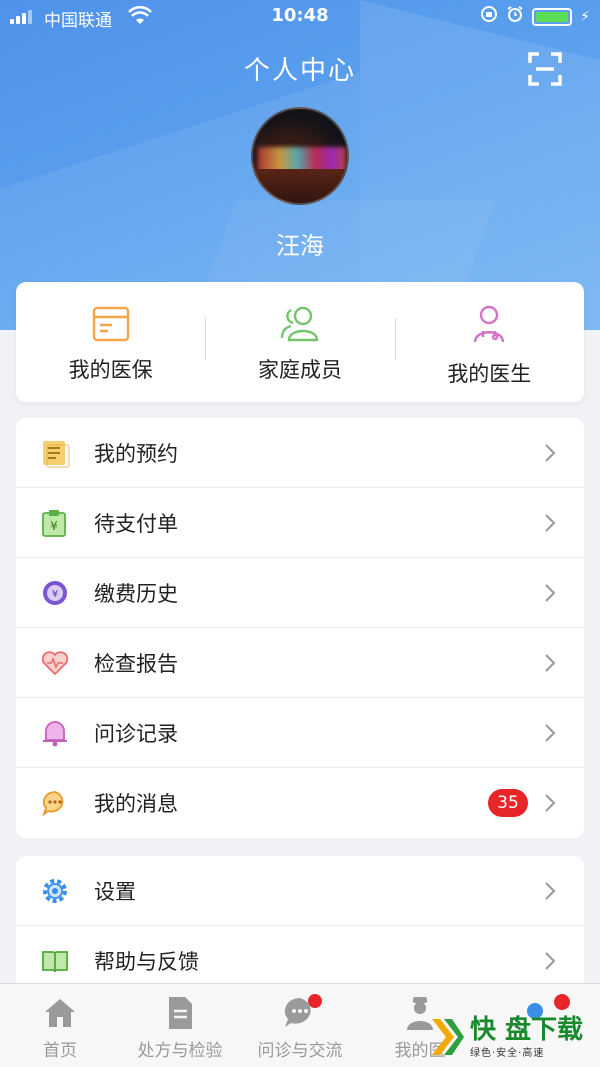 The height and width of the screenshot is (1067, 600). I want to click on quick-action-my-doctor: 我的医生, so click(489, 342).